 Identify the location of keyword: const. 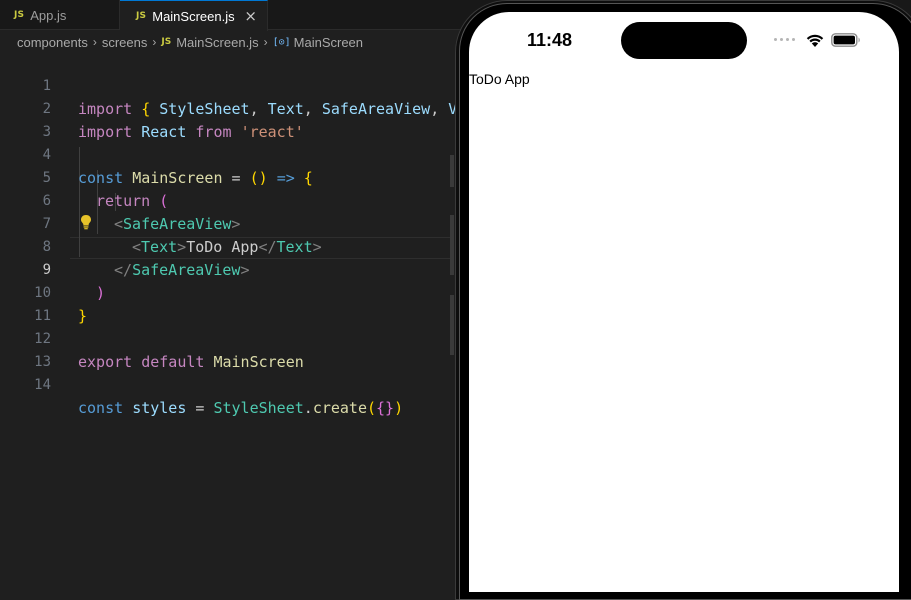
(101, 408).